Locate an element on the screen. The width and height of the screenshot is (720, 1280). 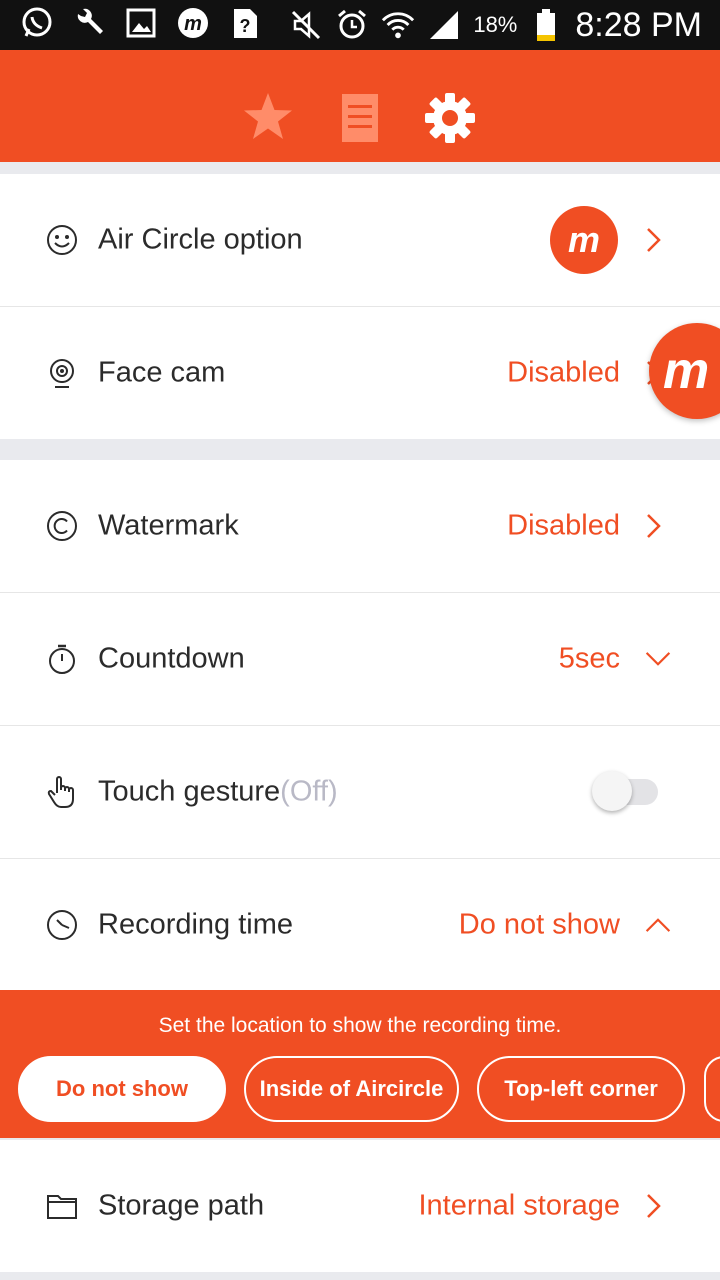
chevron-up-icon is located at coordinates (658, 925).